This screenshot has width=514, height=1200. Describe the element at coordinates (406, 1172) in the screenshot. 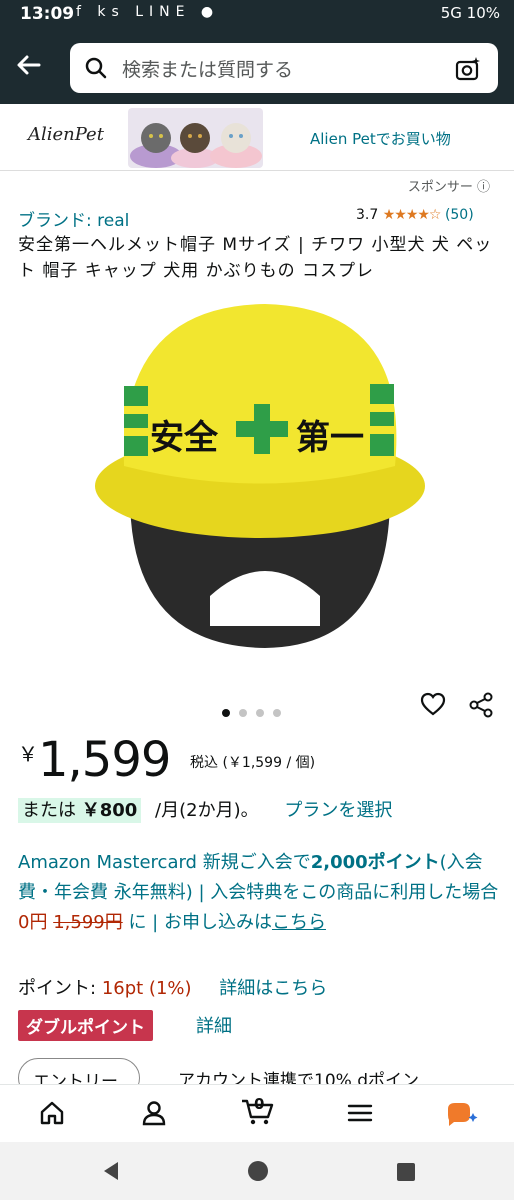

I see `system-recents-icon` at that location.